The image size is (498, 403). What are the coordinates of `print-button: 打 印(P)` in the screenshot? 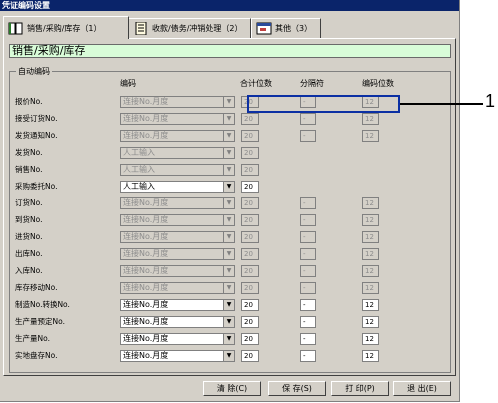 It's located at (360, 388).